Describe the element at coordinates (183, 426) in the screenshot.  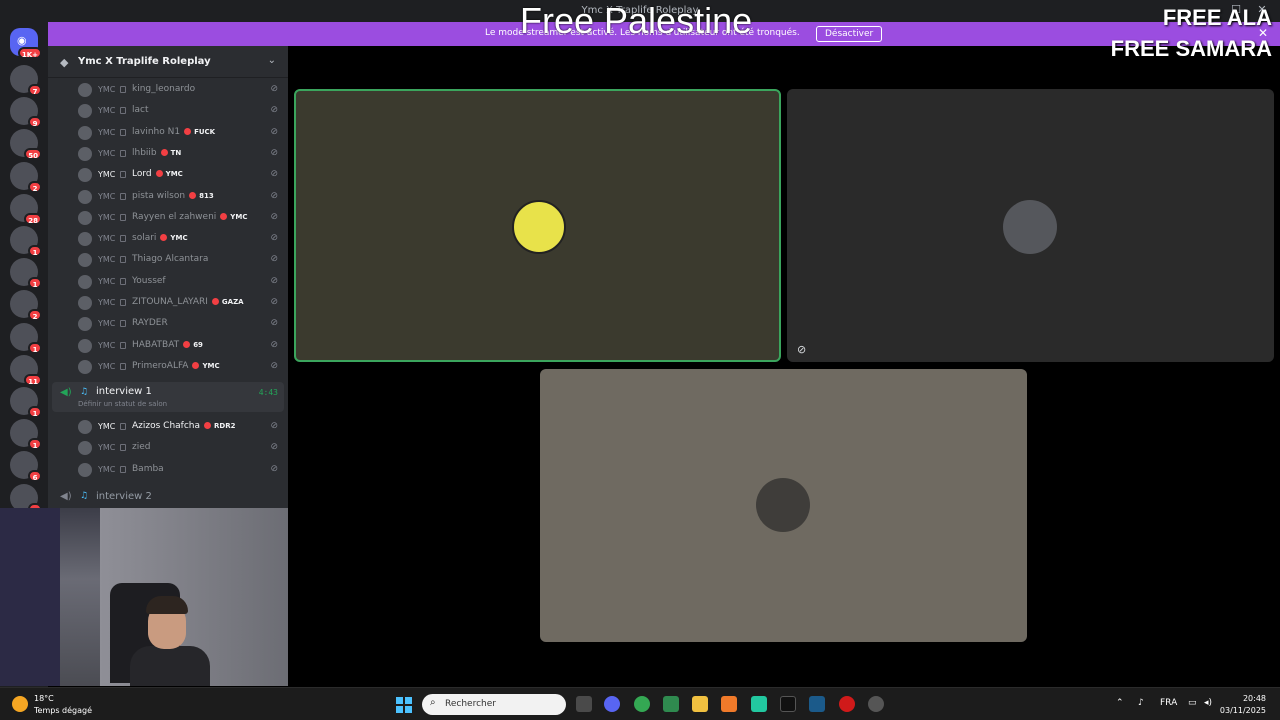
I see `member-name: Azizos Chafcha RDR2` at that location.